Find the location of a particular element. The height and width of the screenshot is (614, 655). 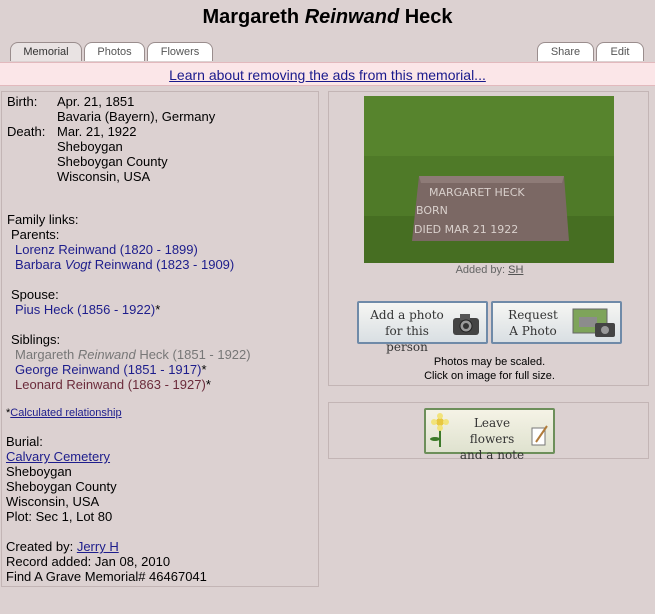

memorial-number: Find A Grave Memorial# 46467041 is located at coordinates (106, 576).